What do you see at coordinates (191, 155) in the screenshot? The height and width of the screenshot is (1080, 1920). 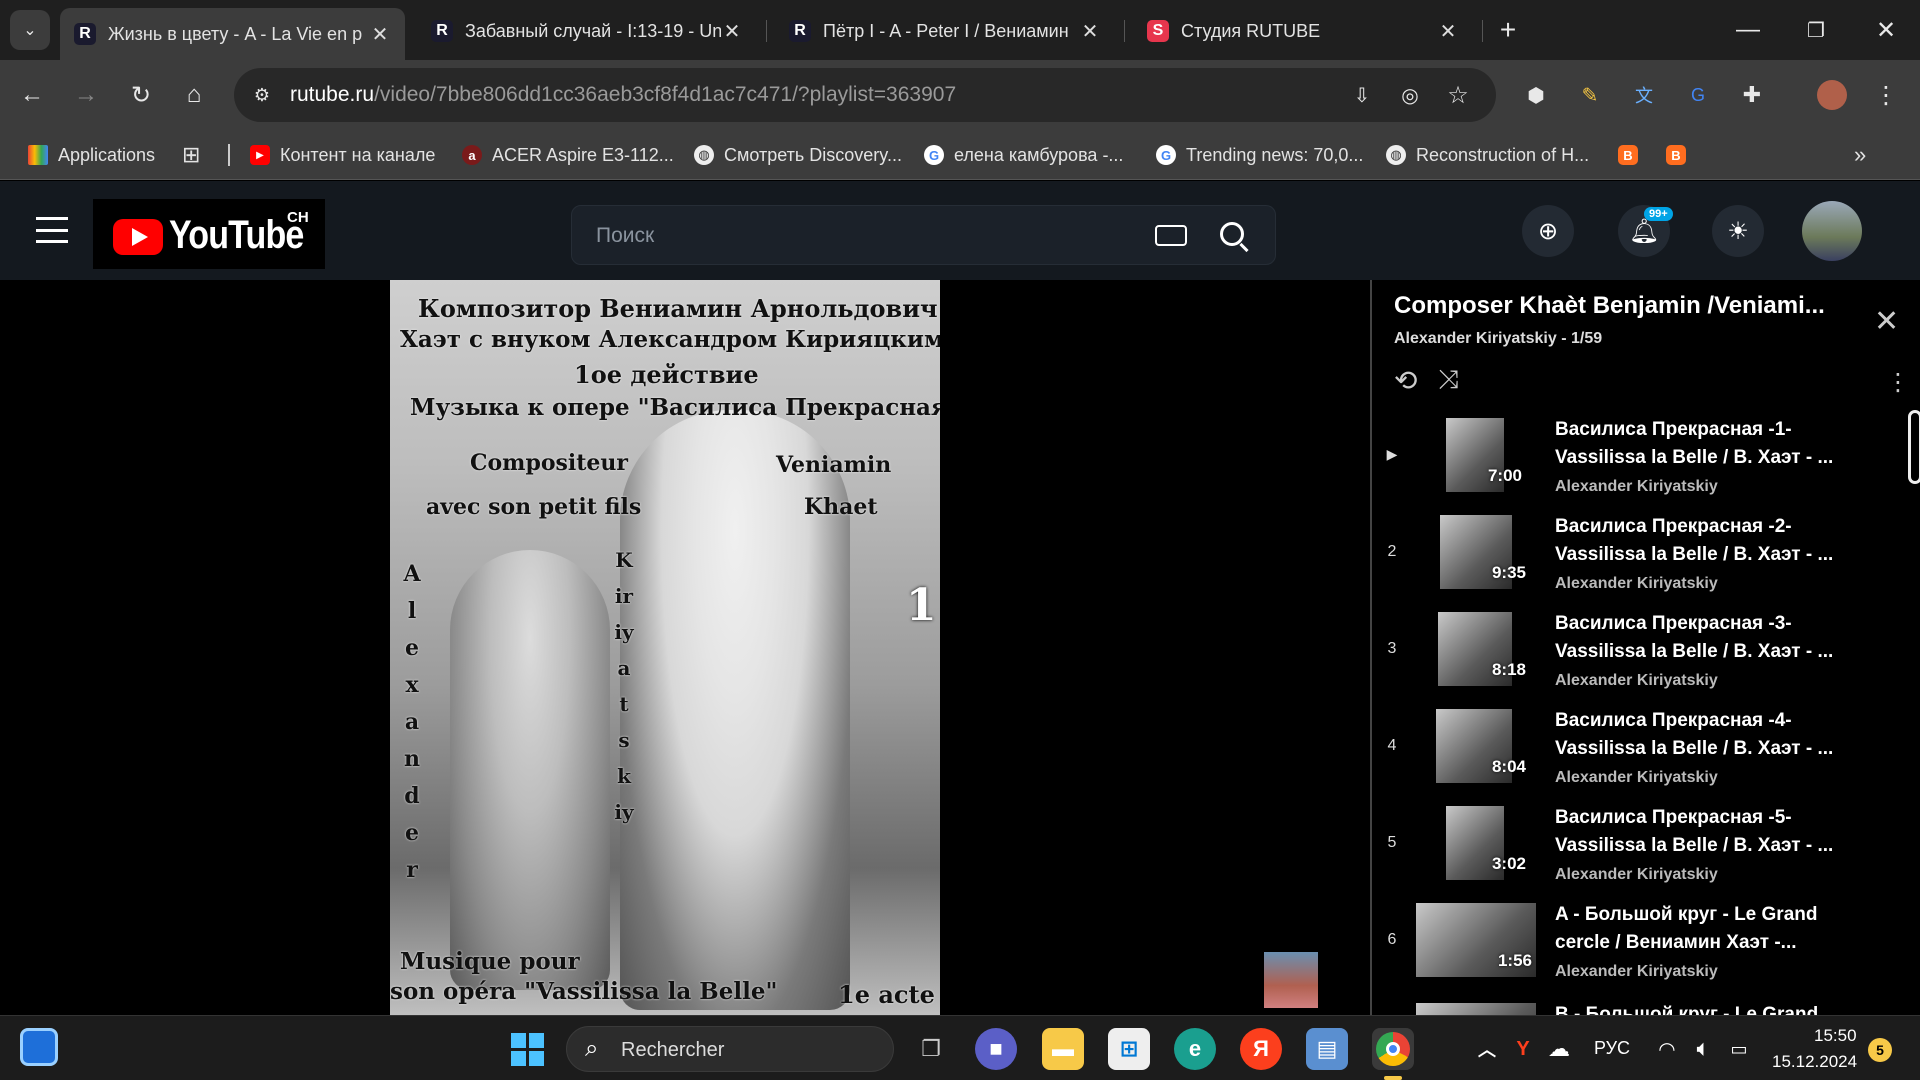 I see `tab-groups-icon: ⊞` at bounding box center [191, 155].